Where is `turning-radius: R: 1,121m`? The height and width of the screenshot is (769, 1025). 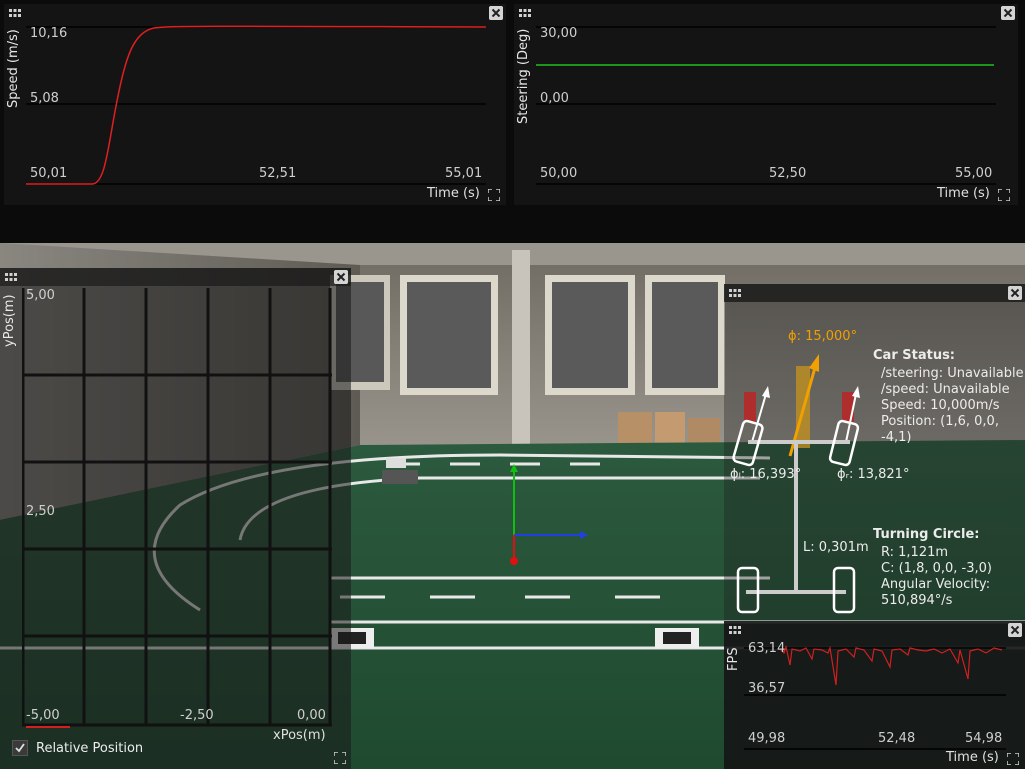
turning-radius: R: 1,121m is located at coordinates (915, 552).